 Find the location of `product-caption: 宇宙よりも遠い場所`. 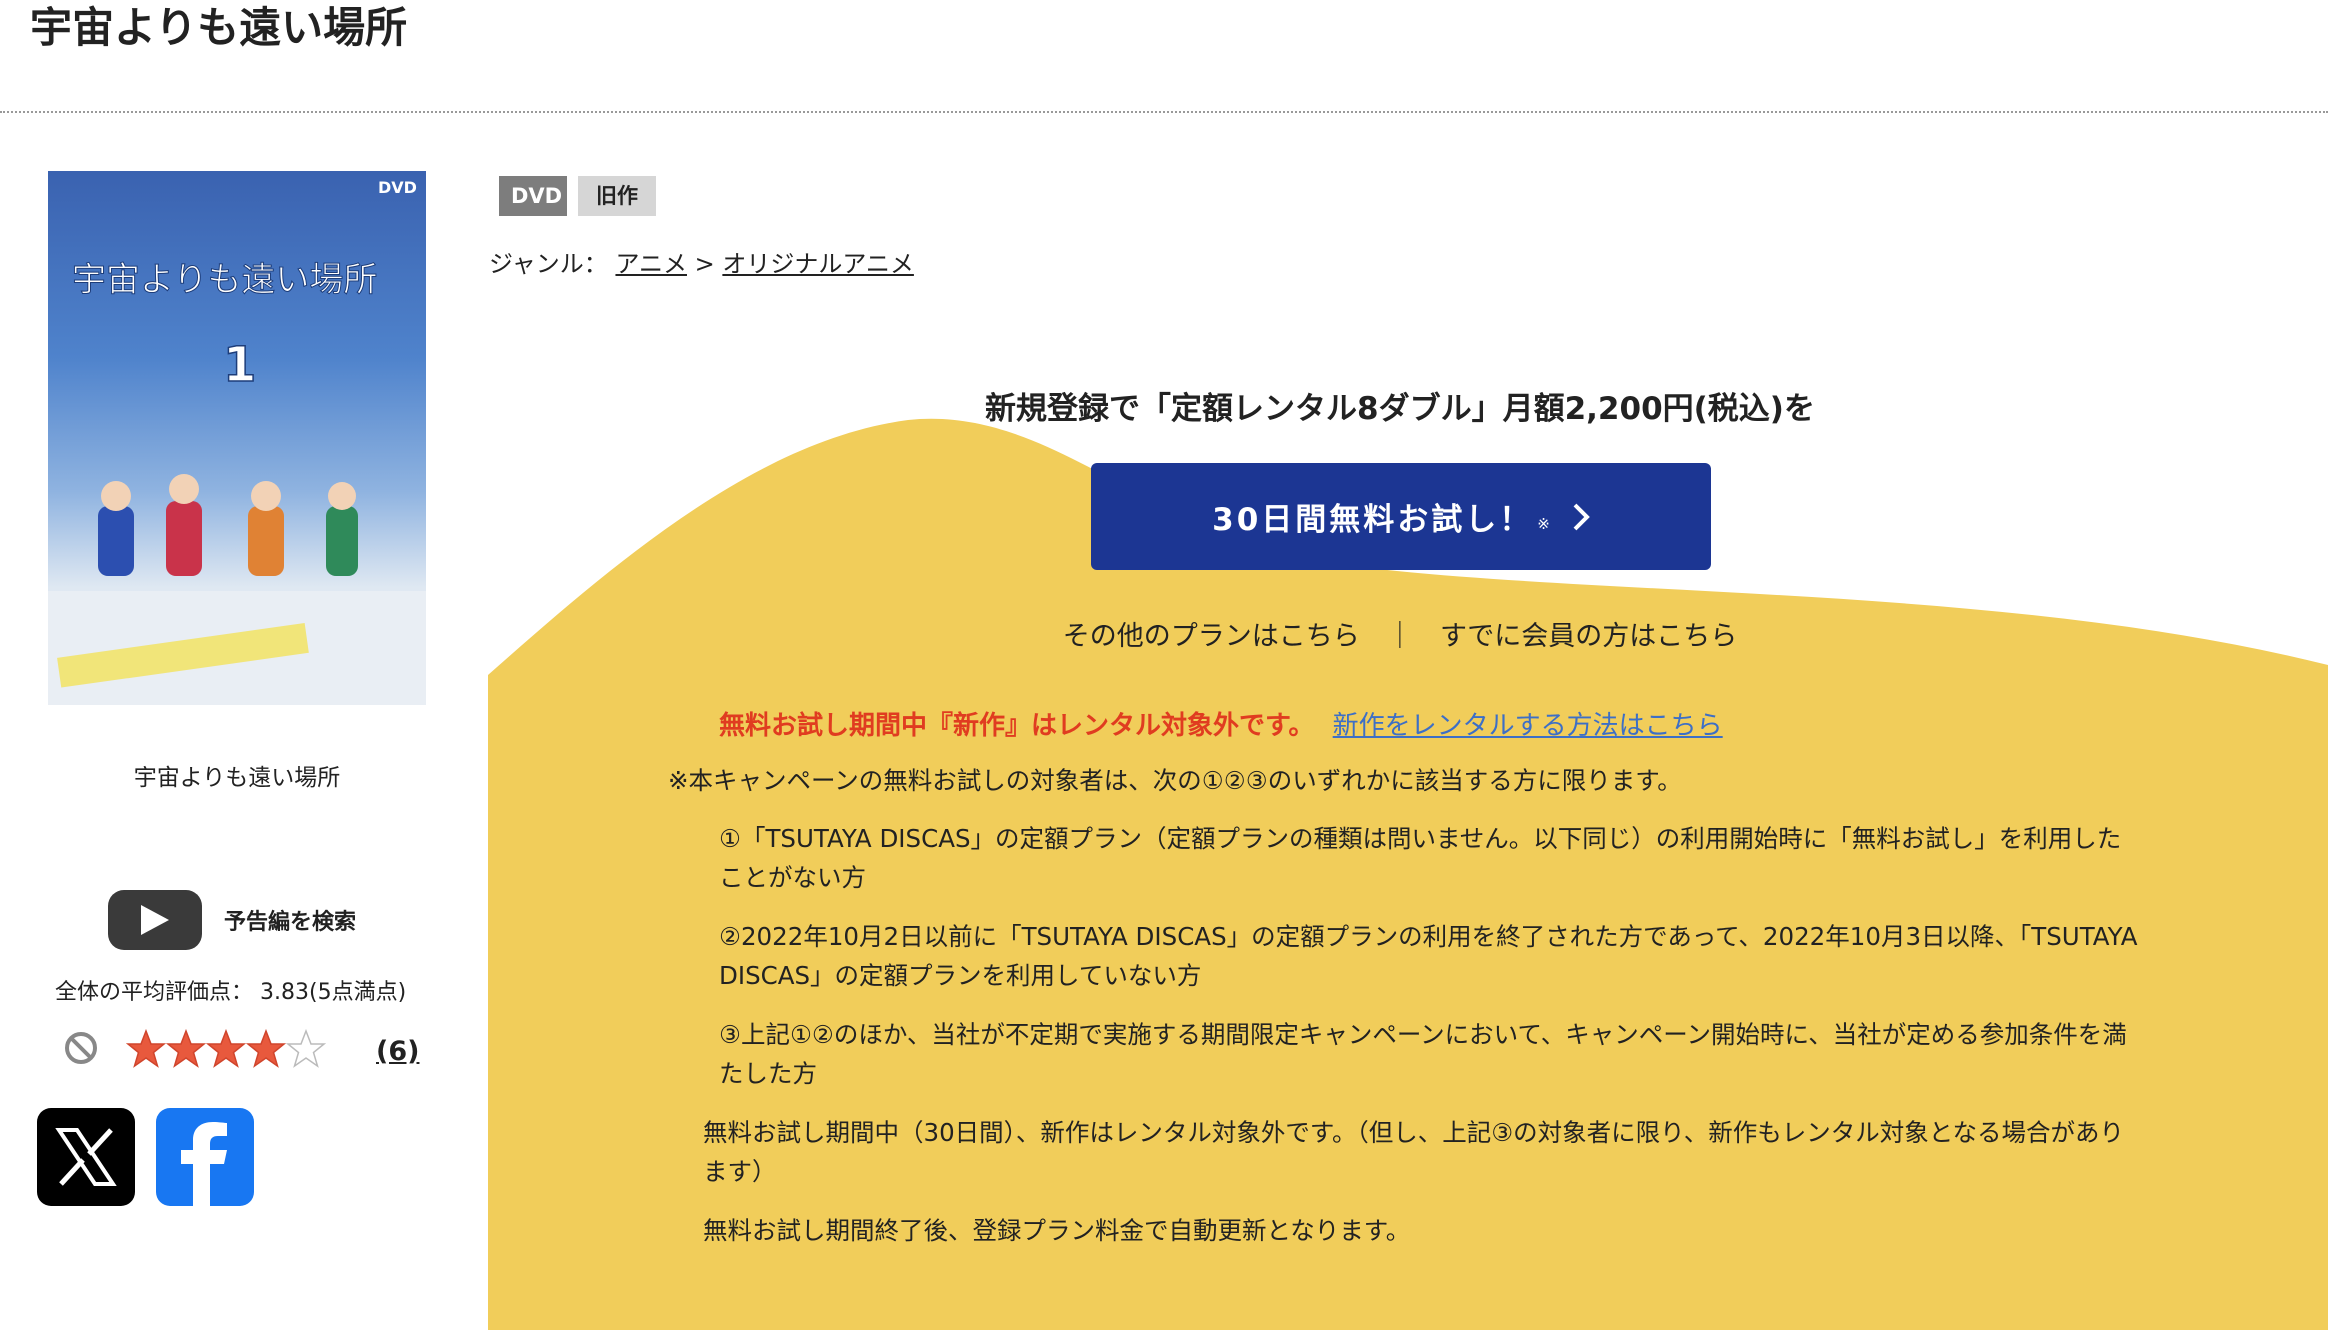

product-caption: 宇宙よりも遠い場所 is located at coordinates (237, 778).